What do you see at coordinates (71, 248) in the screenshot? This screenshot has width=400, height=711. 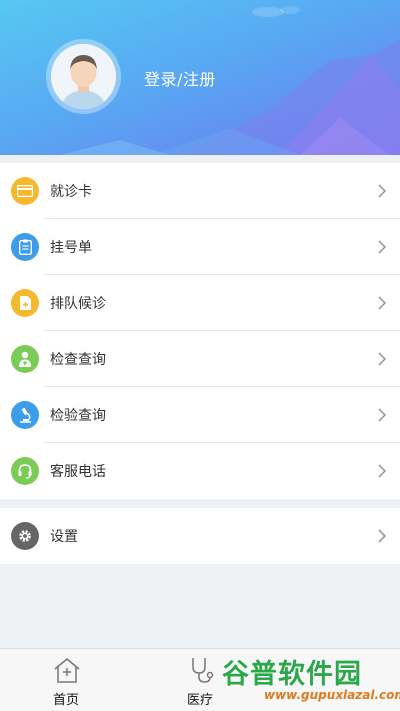 I see `menu-item-label: 挂号单` at bounding box center [71, 248].